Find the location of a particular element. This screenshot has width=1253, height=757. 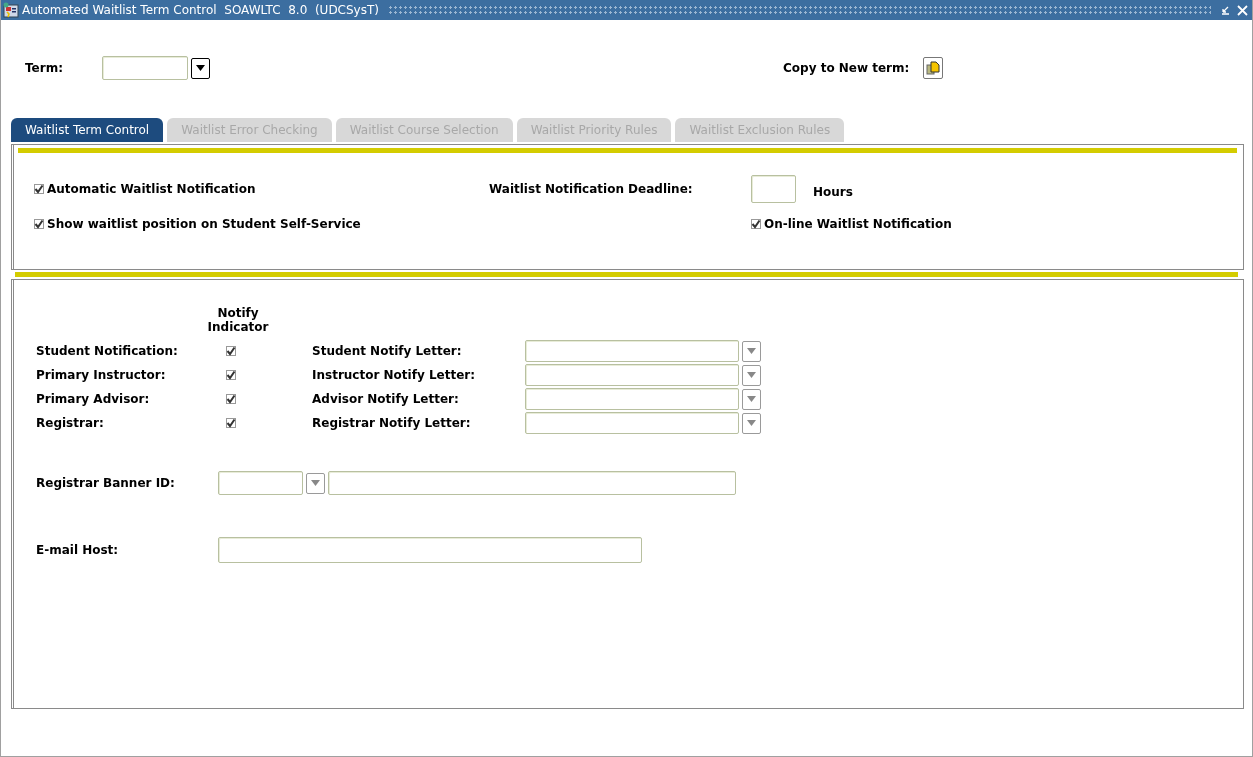

tab: Waitlist Term Control is located at coordinates (87, 130).